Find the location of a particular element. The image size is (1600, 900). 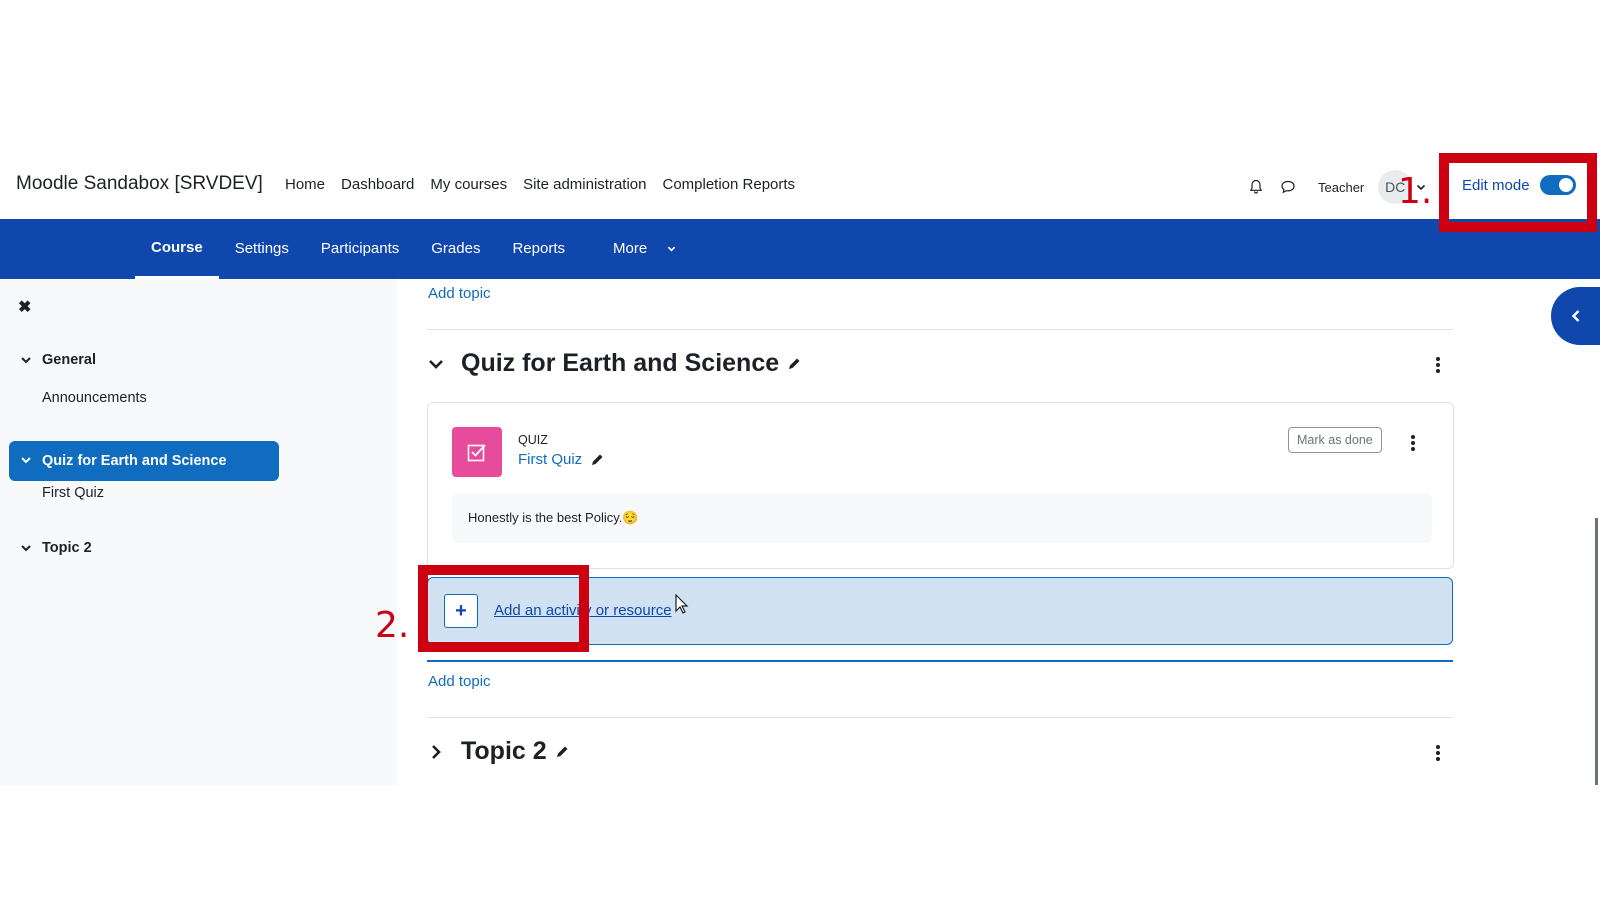

section-header-topic-2: Topic 2 is located at coordinates (498, 751).